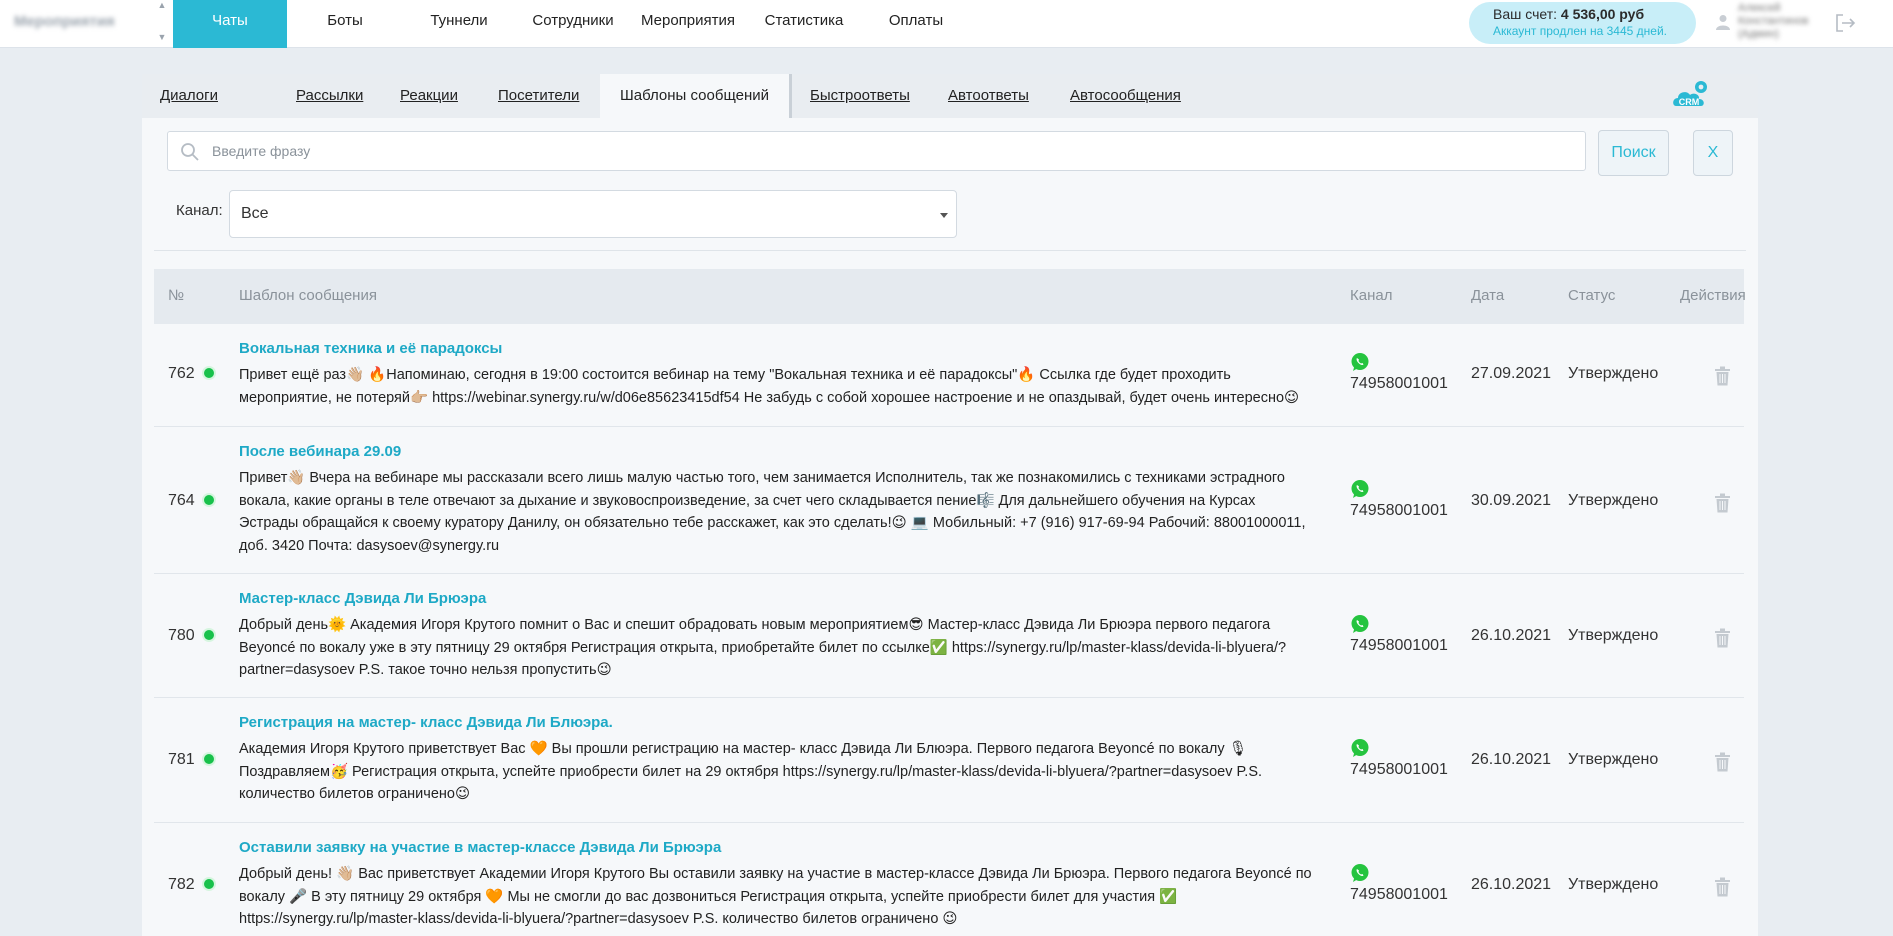  Describe the element at coordinates (538, 96) in the screenshot. I see `subtab-visitors: Посетители` at that location.